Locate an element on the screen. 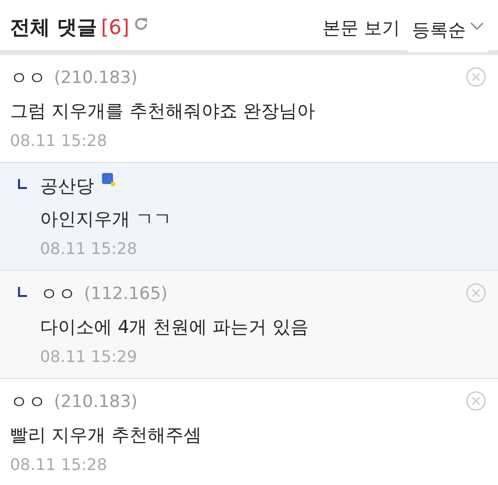 The width and height of the screenshot is (498, 485). comment-text: 아인지우개 ㄱㄱ is located at coordinates (106, 220).